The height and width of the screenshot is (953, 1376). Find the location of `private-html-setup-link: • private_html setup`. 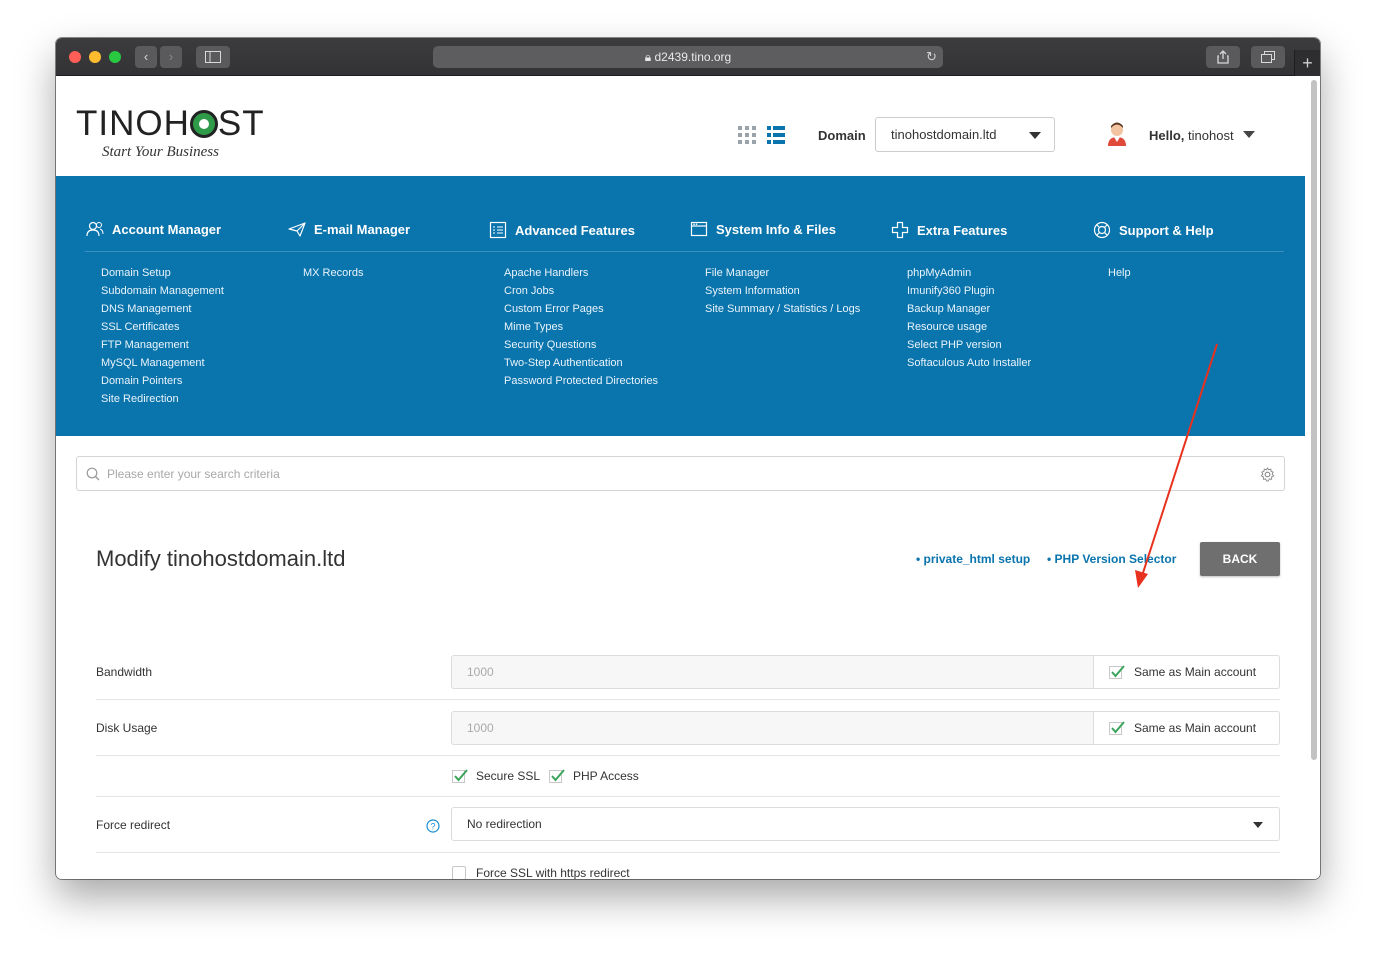

private-html-setup-link: • private_html setup is located at coordinates (973, 559).